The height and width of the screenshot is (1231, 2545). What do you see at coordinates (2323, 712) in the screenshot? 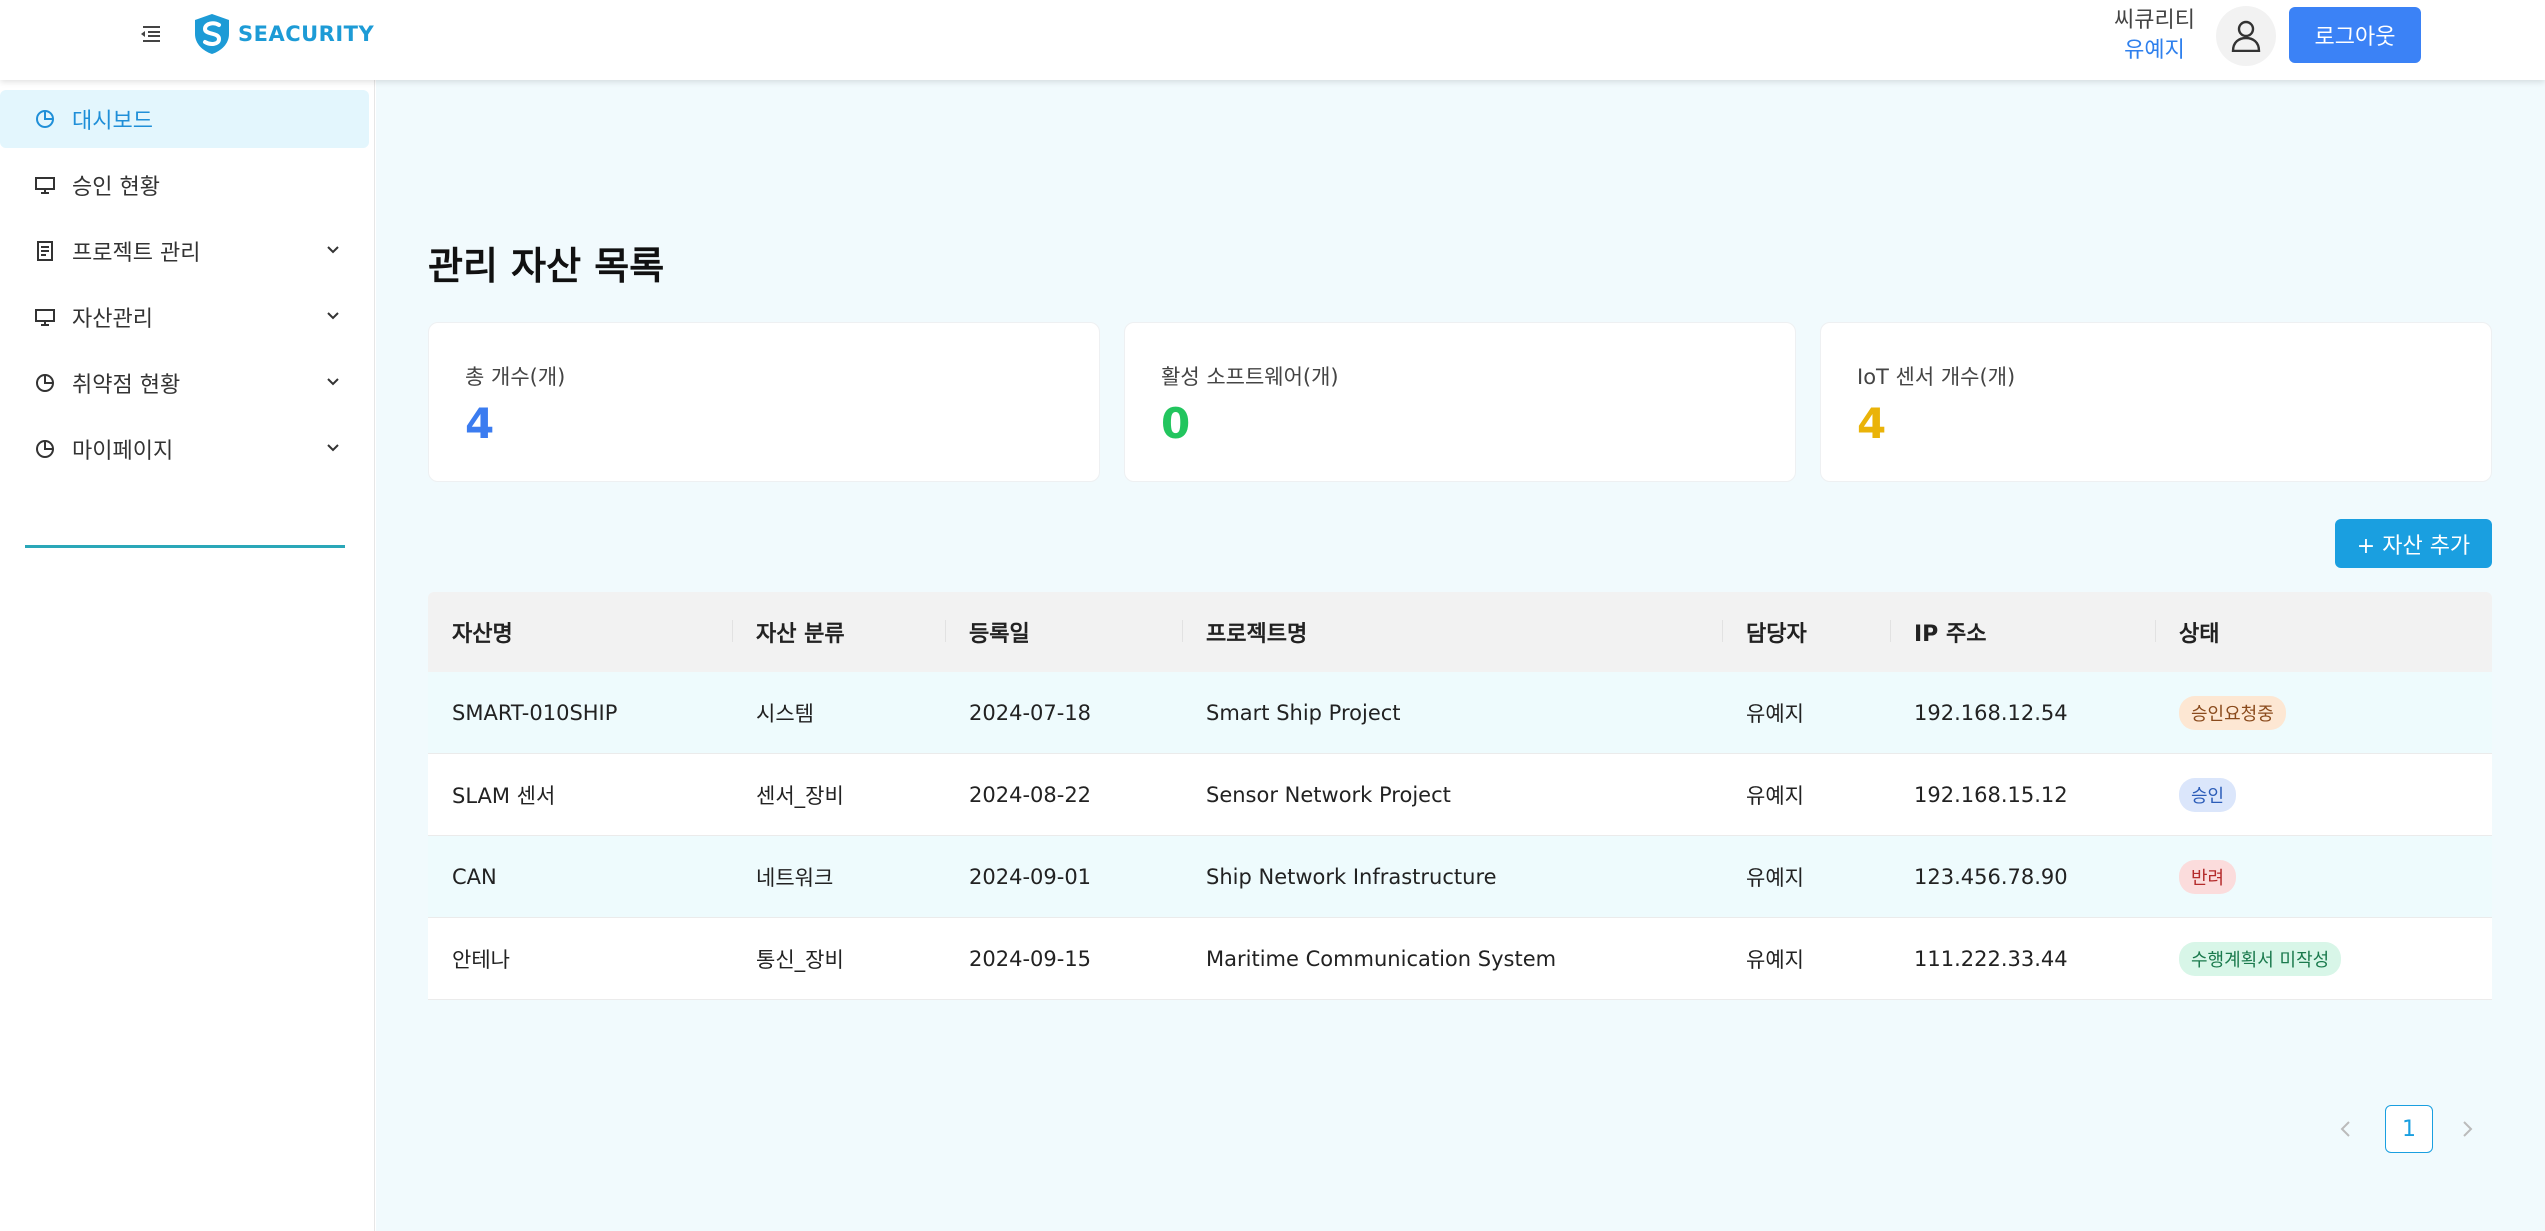
I see `status-cell: 승인요청중` at bounding box center [2323, 712].